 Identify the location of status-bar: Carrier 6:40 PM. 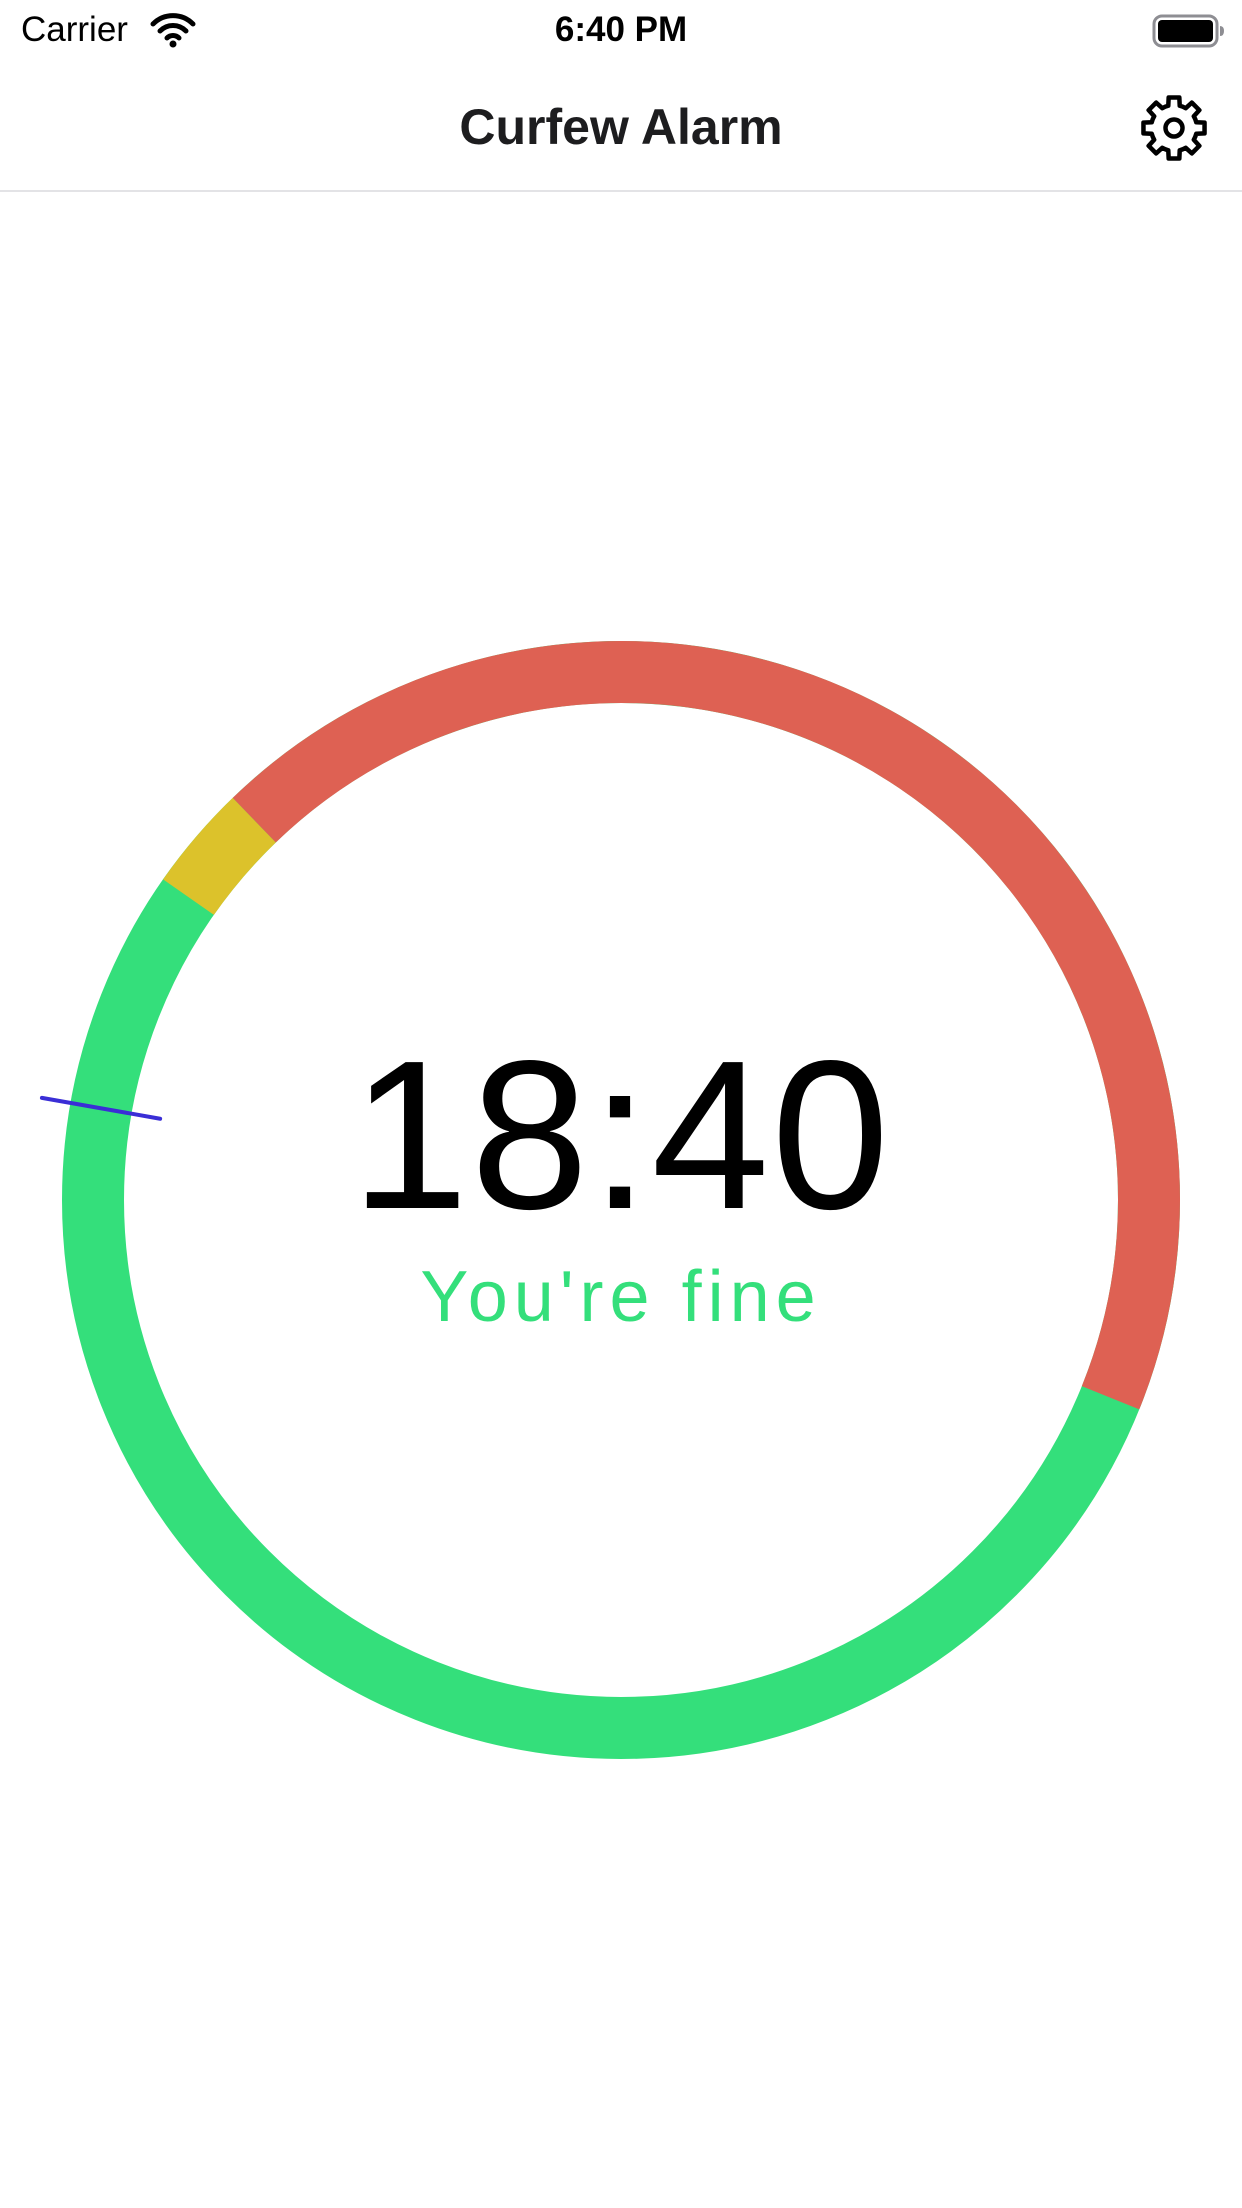
(621, 30).